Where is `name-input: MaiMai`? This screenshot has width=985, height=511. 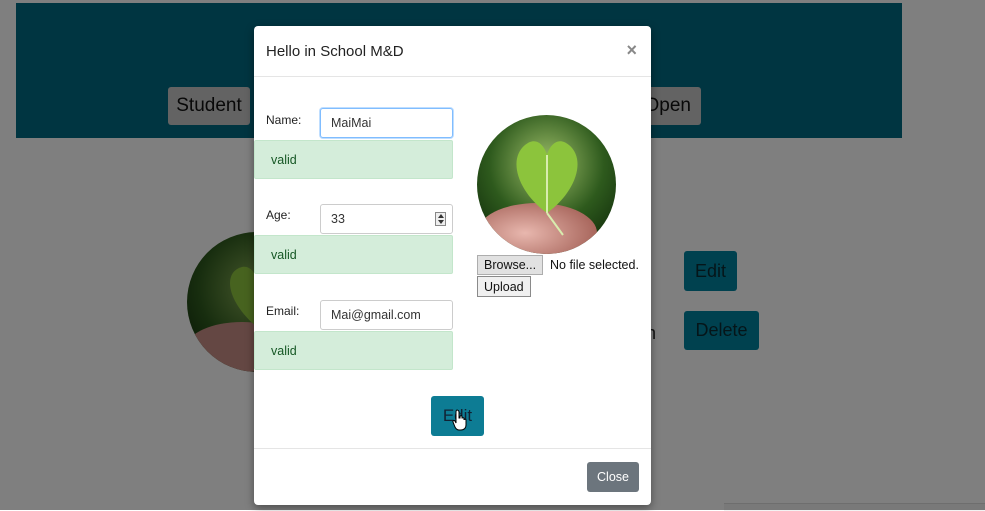 name-input: MaiMai is located at coordinates (386, 123).